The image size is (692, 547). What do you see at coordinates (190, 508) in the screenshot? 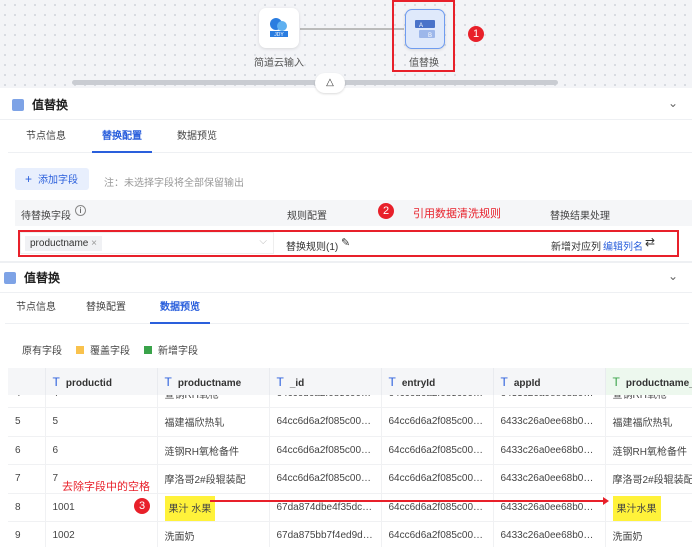
I see `cell-text: 果汁 水果` at bounding box center [190, 508].